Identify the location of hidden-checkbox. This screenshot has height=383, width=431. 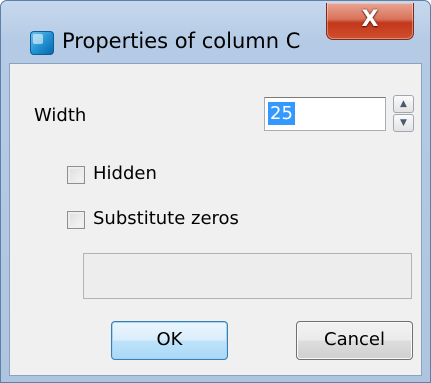
(76, 175).